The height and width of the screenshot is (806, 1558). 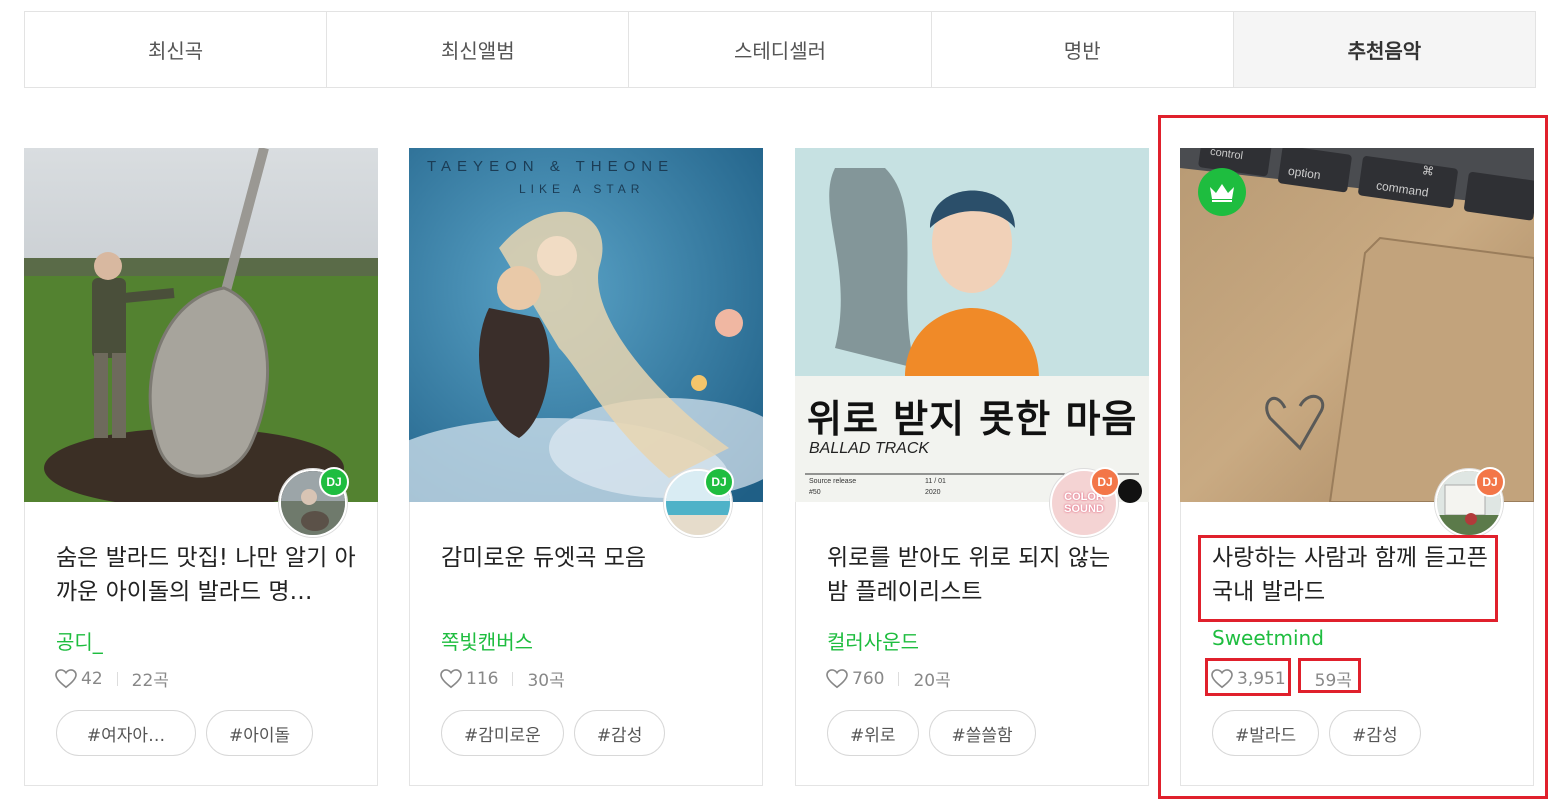 I want to click on cover-date: 11 / 01, so click(x=935, y=481).